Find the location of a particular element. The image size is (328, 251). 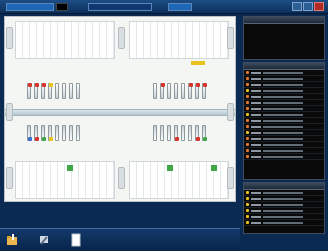

middle-list-row is located at coordinates (284, 157).